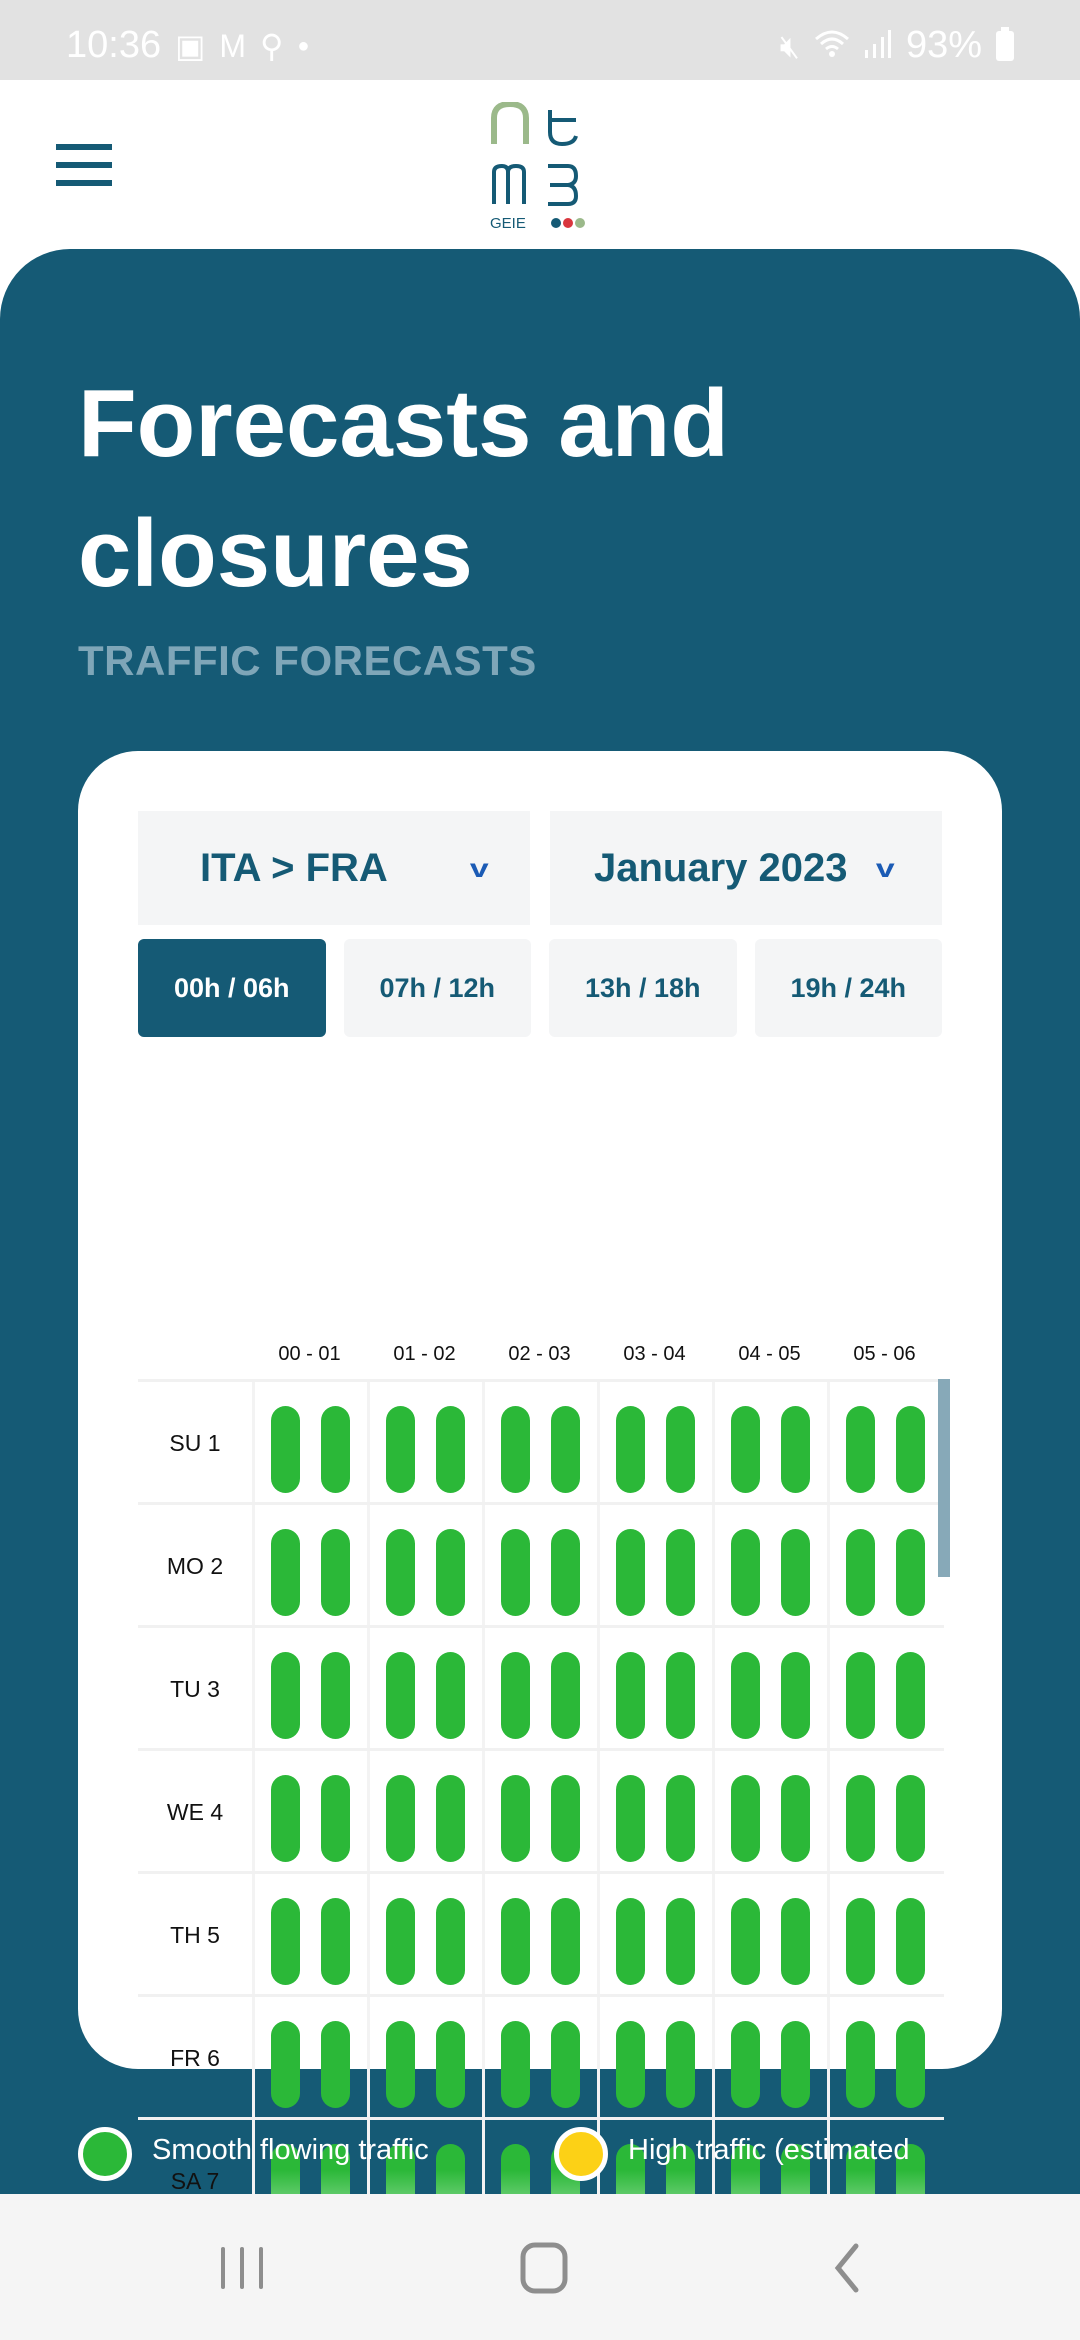 This screenshot has width=1080, height=2340. I want to click on tab-07h-12h: 07h / 12h, so click(437, 988).